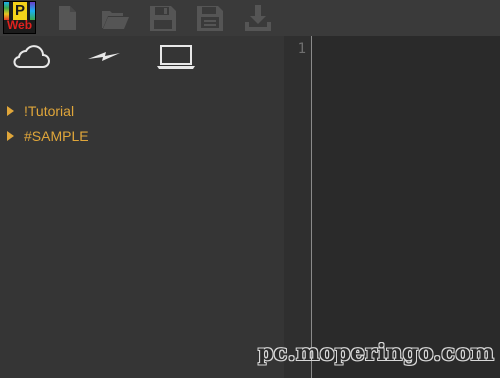 The image size is (500, 378). What do you see at coordinates (376, 353) in the screenshot?
I see `watermark: pc.moperingo.com` at bounding box center [376, 353].